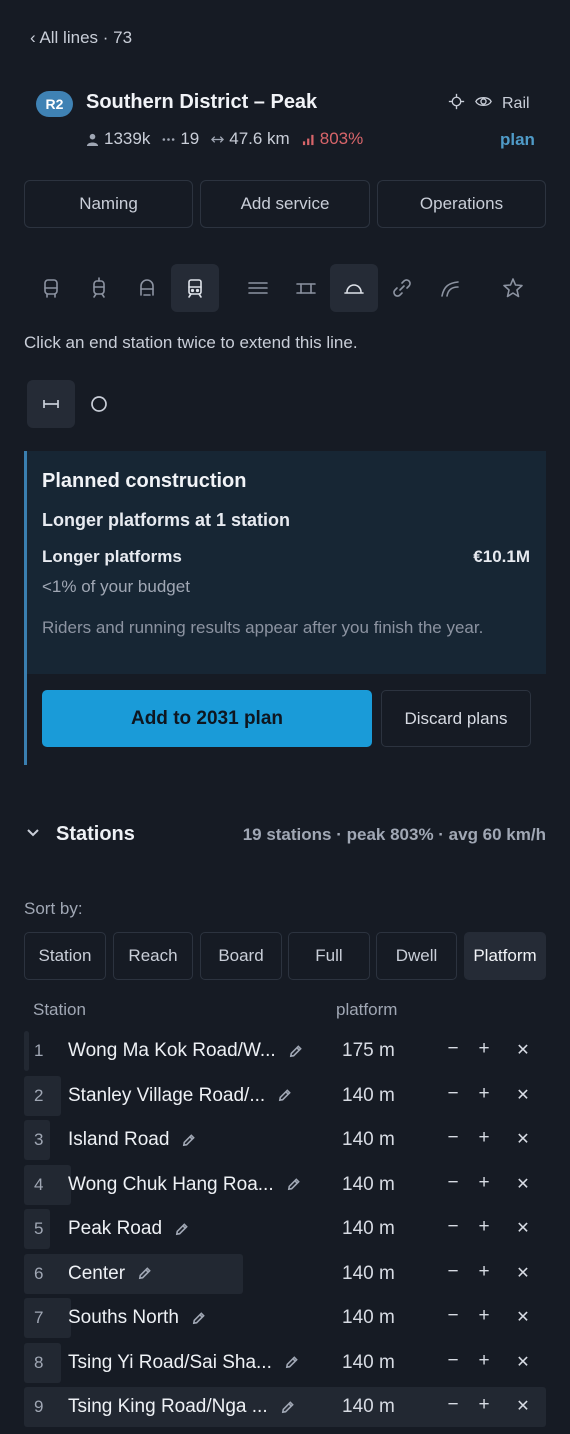  What do you see at coordinates (285, 1229) in the screenshot?
I see `table-row: 5 Peak Road 140 m − + ✕` at bounding box center [285, 1229].